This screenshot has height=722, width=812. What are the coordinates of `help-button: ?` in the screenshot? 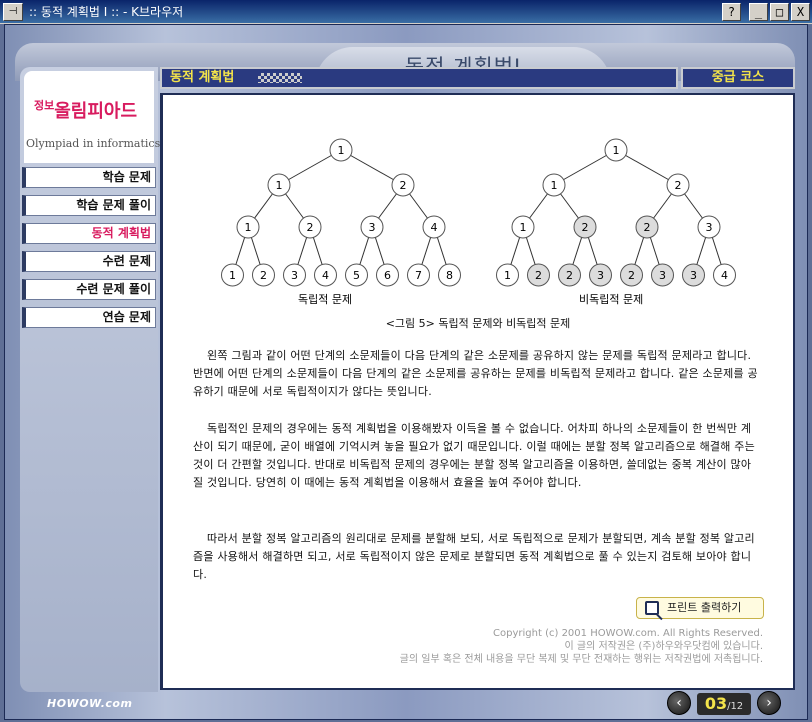 It's located at (731, 11).